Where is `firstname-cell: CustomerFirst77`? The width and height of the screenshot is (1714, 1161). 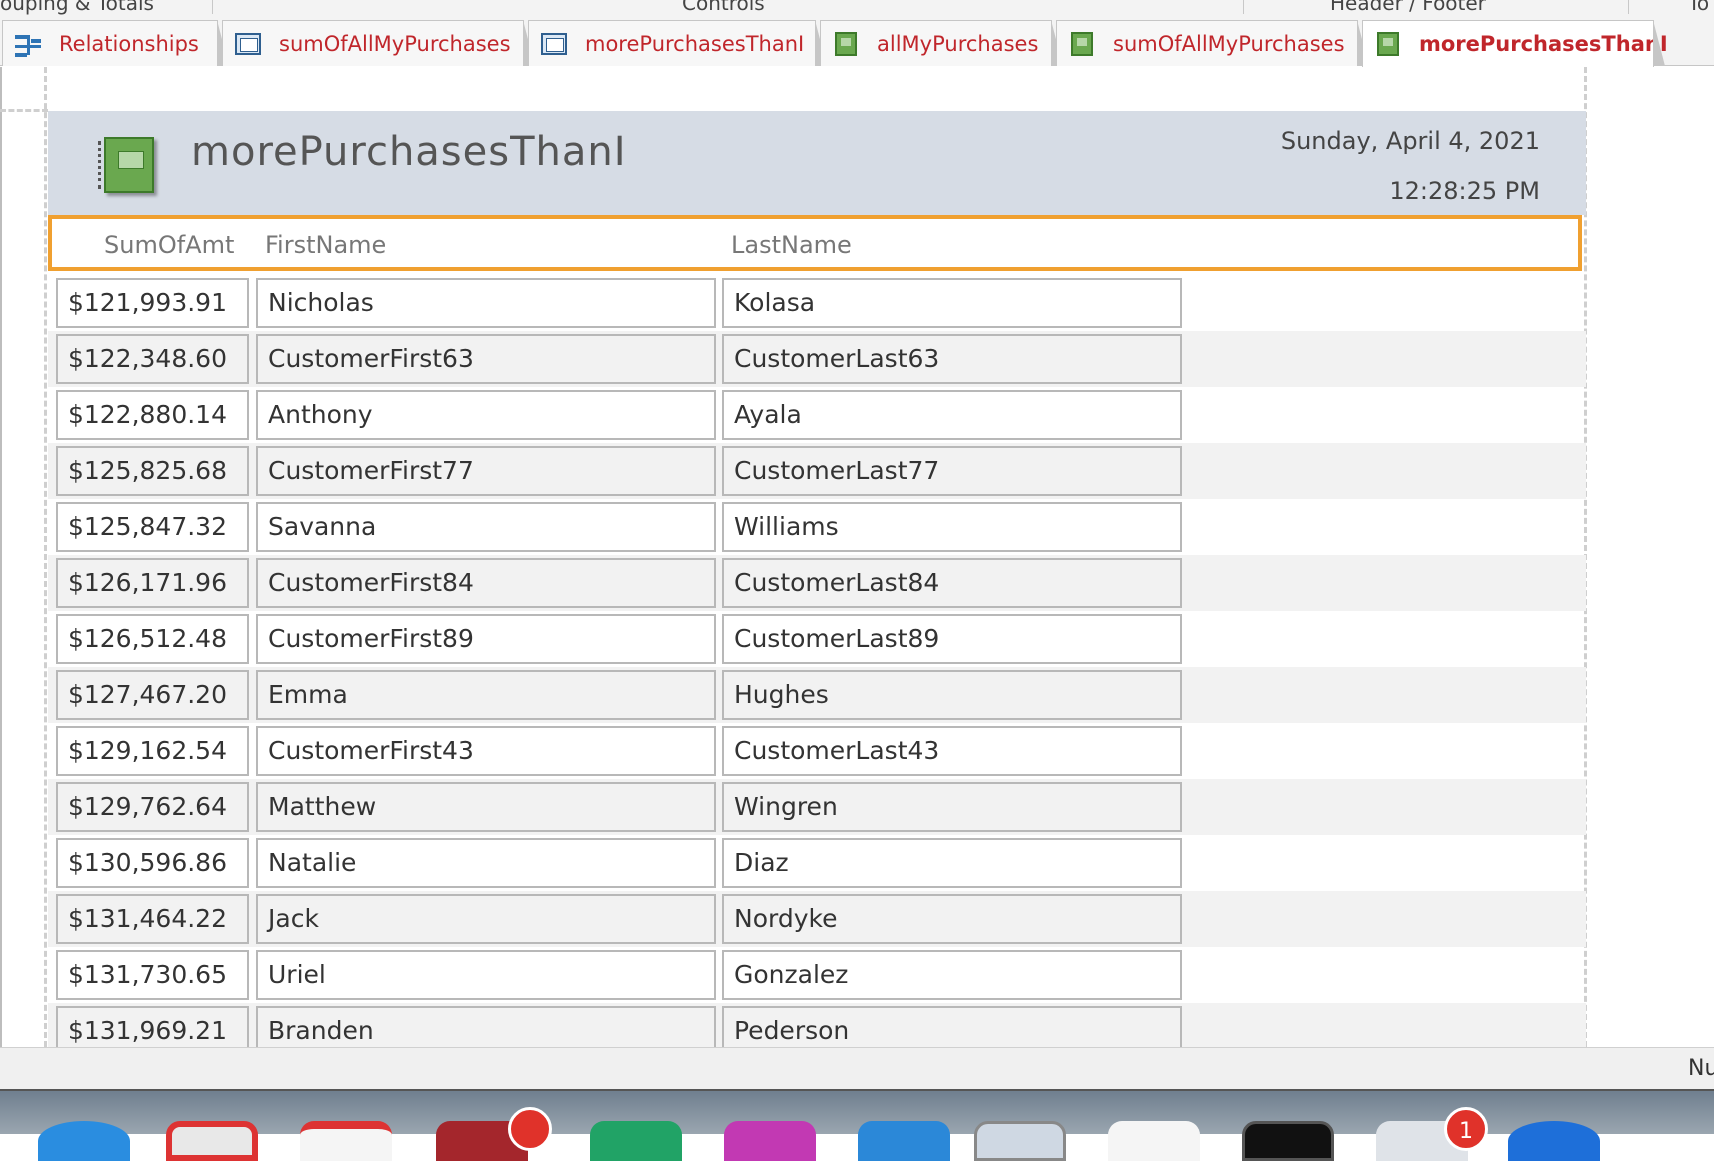 firstname-cell: CustomerFirst77 is located at coordinates (486, 471).